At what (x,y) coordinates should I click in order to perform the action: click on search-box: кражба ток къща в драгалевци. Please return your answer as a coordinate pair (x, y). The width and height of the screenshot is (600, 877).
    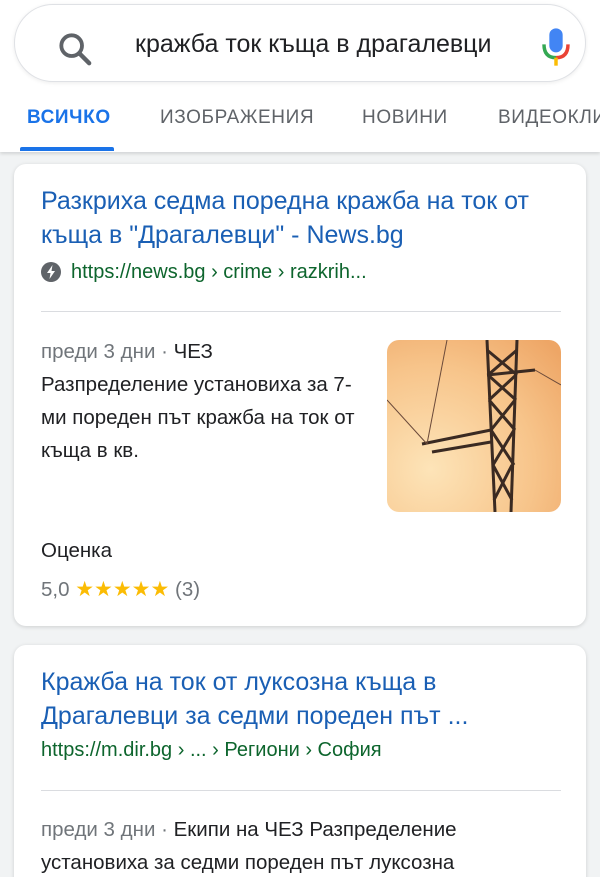
    Looking at the image, I should click on (300, 43).